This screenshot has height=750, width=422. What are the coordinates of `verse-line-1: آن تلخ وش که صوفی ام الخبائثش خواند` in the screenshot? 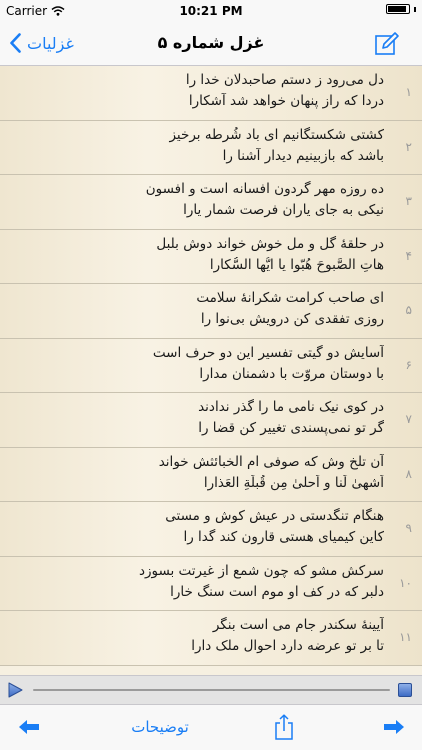 It's located at (271, 461).